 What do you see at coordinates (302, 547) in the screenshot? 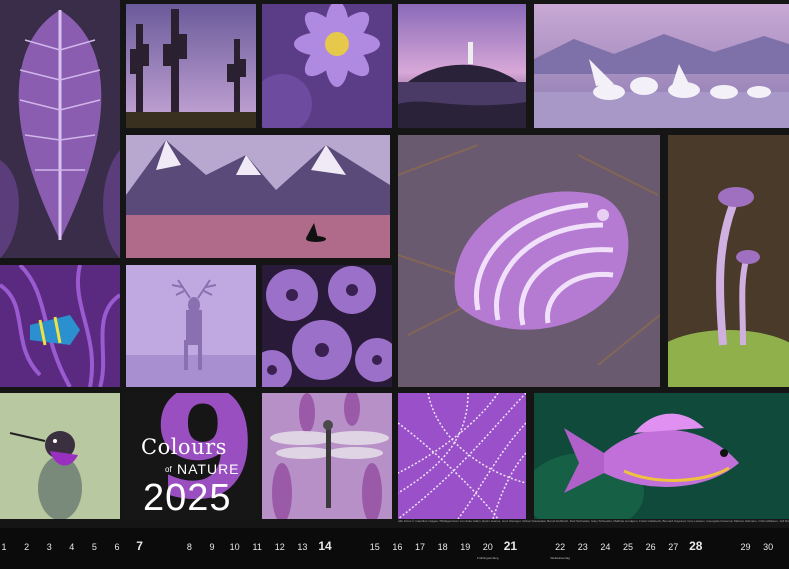
I see `calendar-day-13: 13` at bounding box center [302, 547].